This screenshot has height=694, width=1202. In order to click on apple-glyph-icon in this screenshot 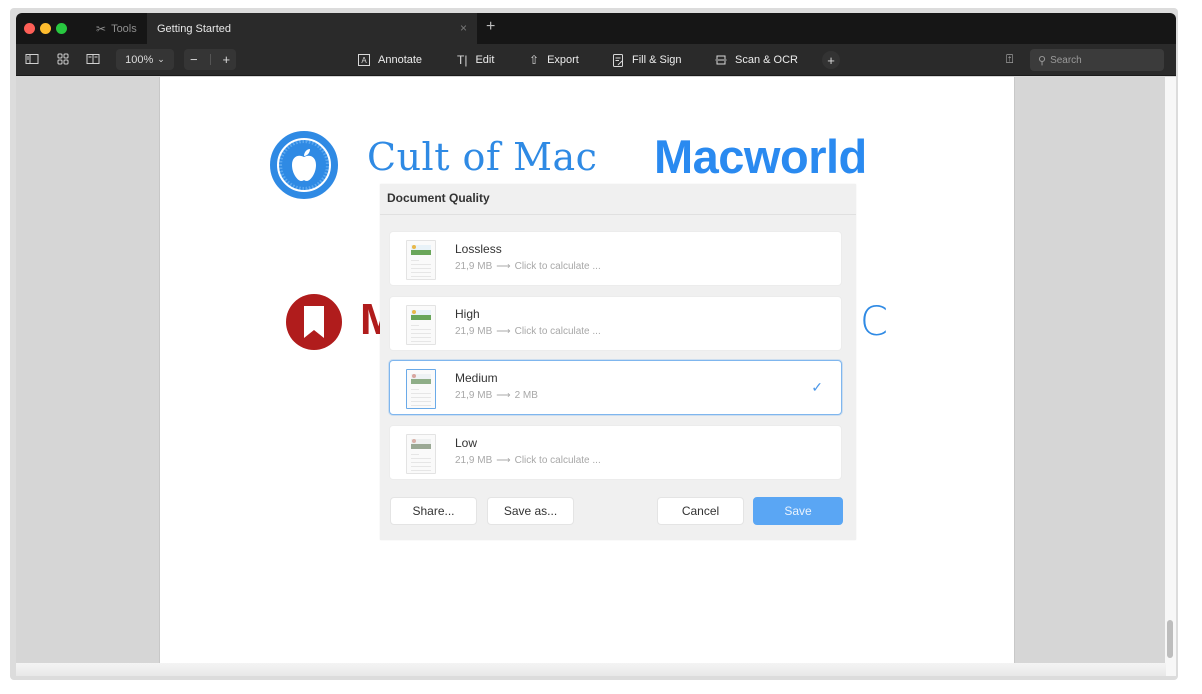, I will do `click(304, 165)`.